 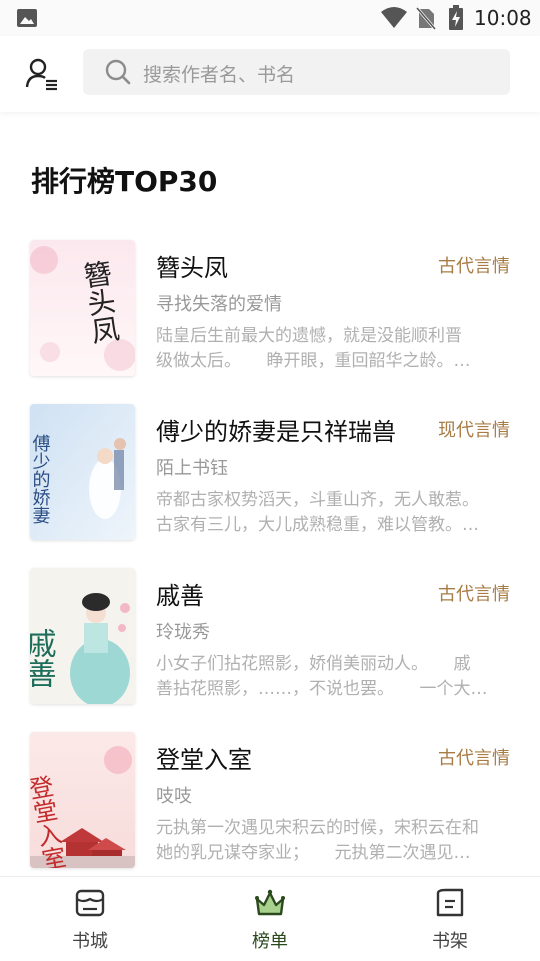 What do you see at coordinates (204, 757) in the screenshot?
I see `book-title: 登堂入室` at bounding box center [204, 757].